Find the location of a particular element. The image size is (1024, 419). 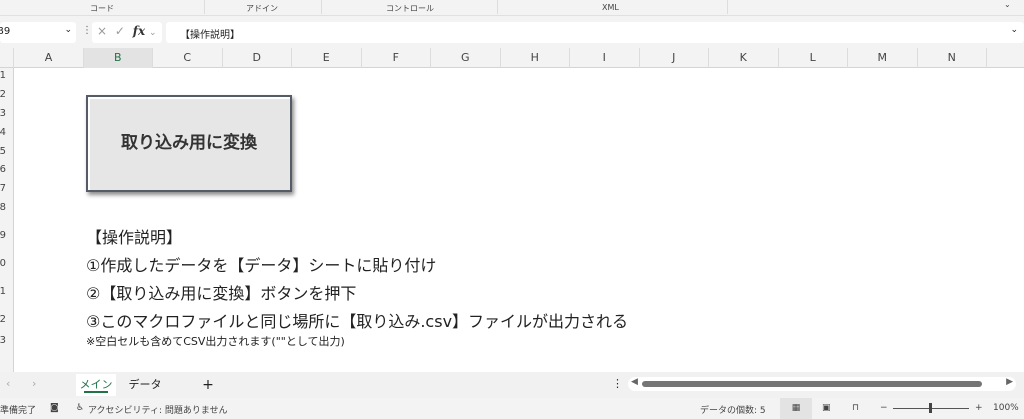

ribbon-group-code: コード is located at coordinates (102, 8).